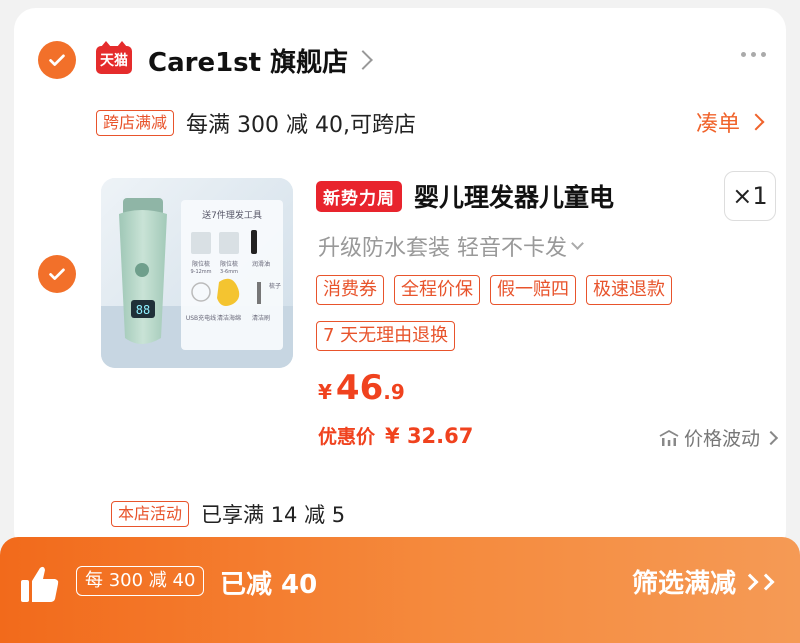 The image size is (800, 643). I want to click on coudan-link: 凑单, so click(730, 122).